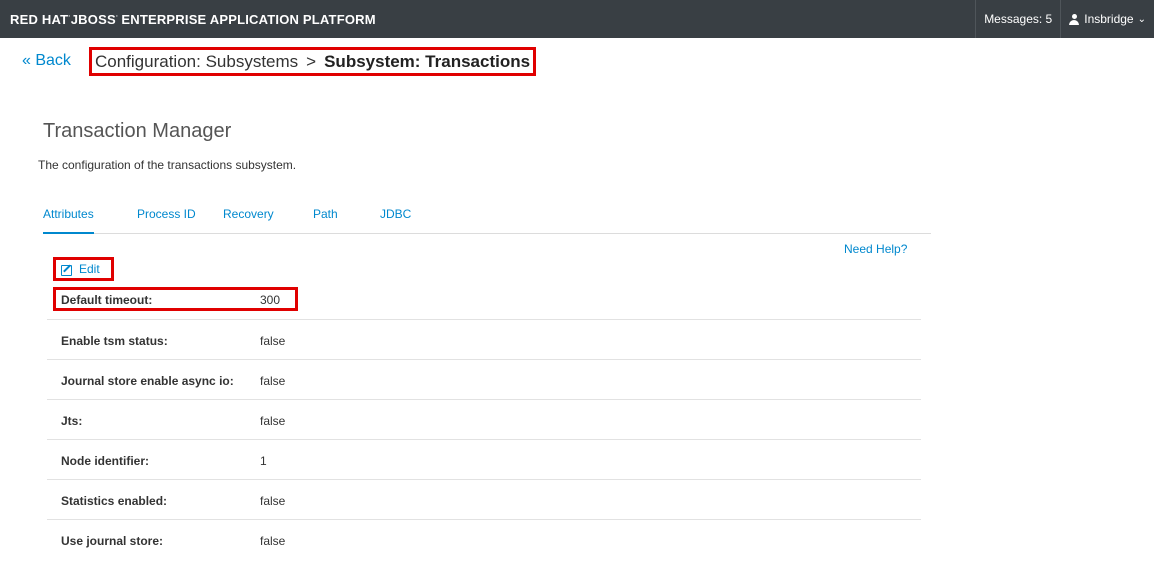 The image size is (1154, 573). I want to click on edit-button: Edit, so click(83, 269).